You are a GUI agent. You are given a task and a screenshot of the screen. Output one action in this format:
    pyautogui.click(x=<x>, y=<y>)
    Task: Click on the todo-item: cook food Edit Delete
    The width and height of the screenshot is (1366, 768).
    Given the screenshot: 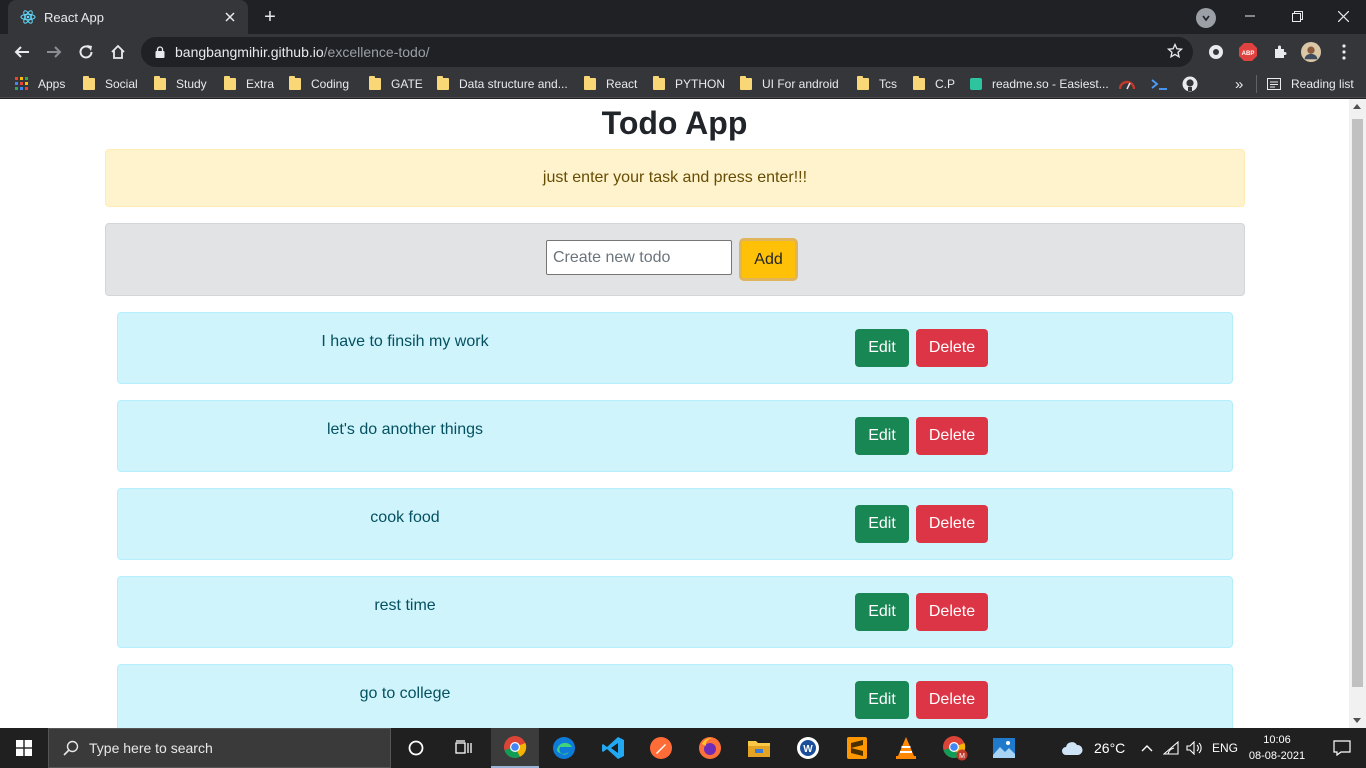 What is the action you would take?
    pyautogui.click(x=675, y=524)
    